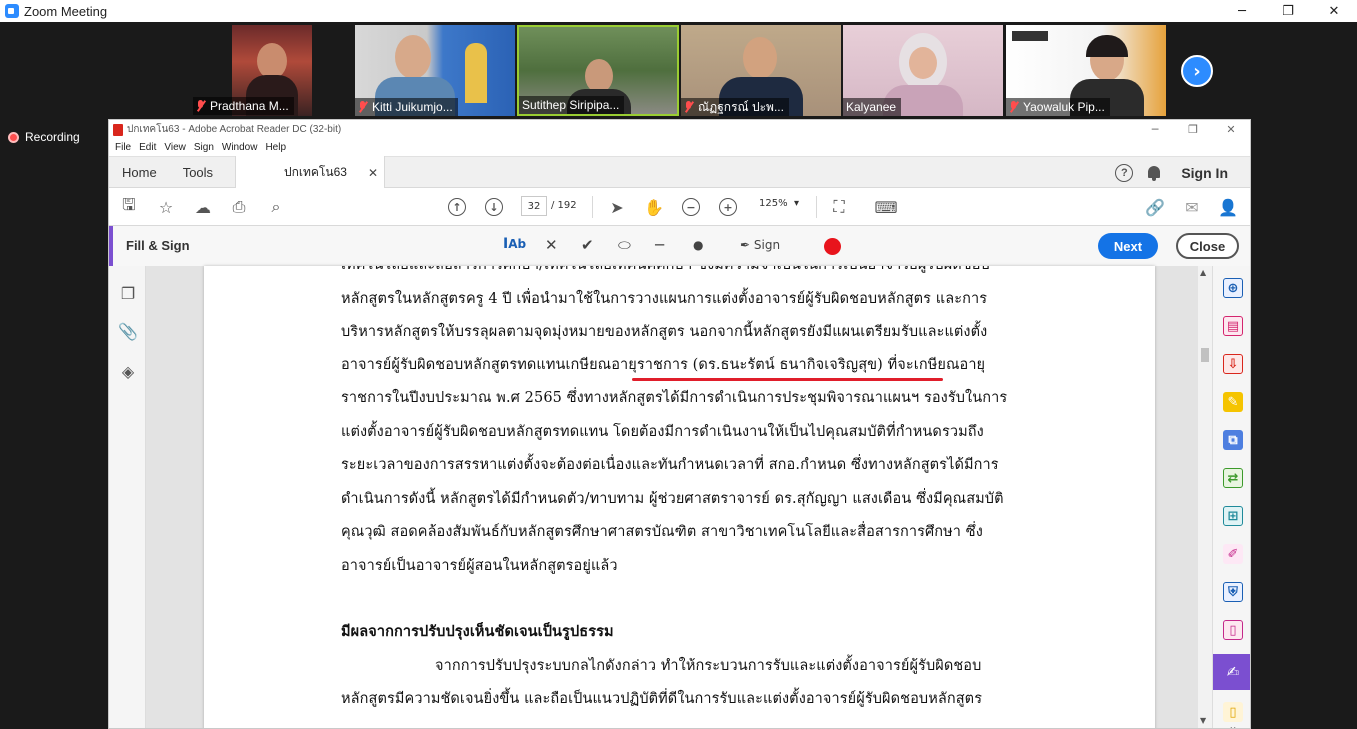  Describe the element at coordinates (1231, 672) in the screenshot. I see `fill-sign-tool-icon: ✍` at that location.